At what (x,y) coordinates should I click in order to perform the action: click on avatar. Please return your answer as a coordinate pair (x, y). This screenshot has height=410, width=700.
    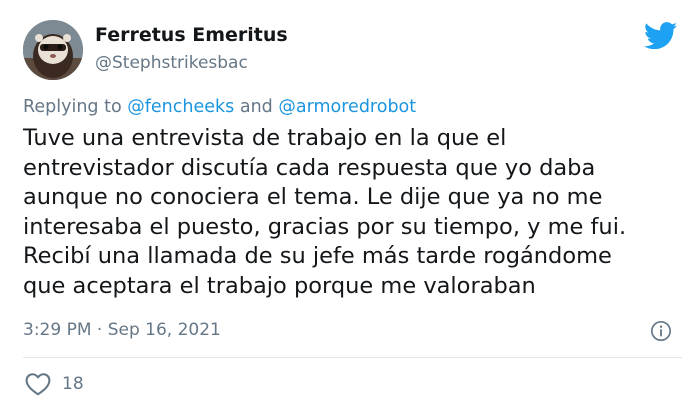
    Looking at the image, I should click on (53, 50).